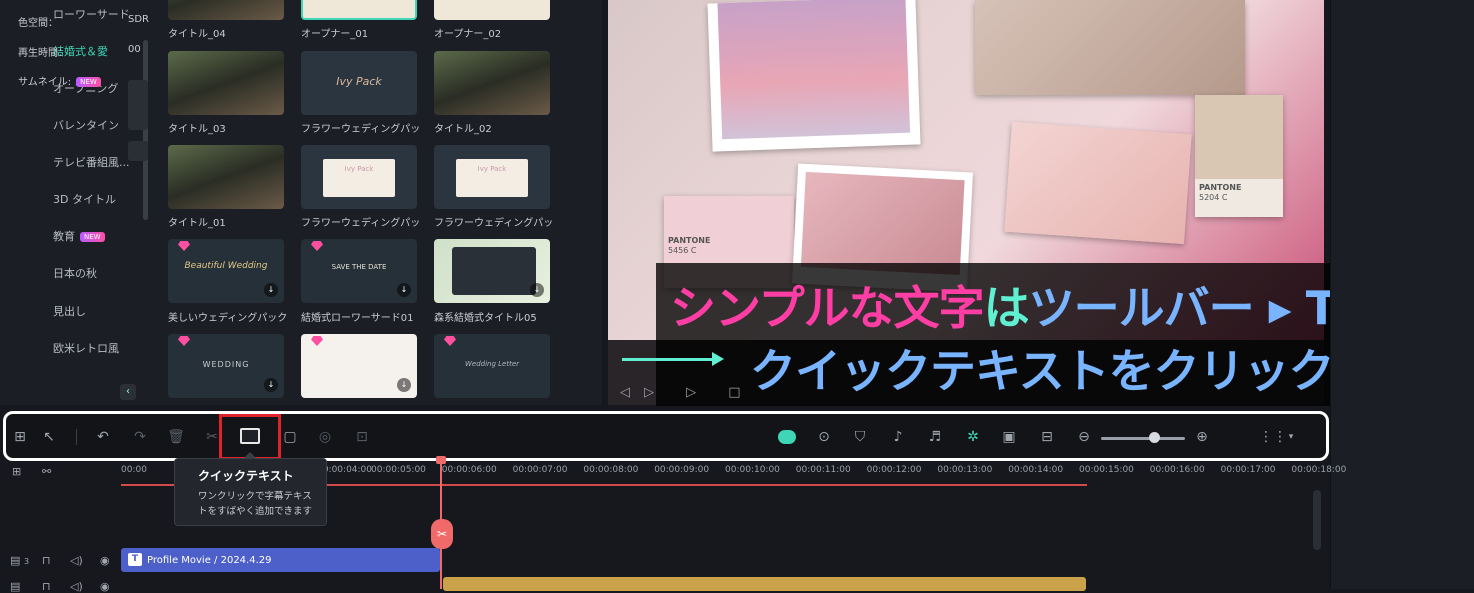 Image resolution: width=1474 pixels, height=593 pixels. I want to click on pip-icon: ▣, so click(1009, 437).